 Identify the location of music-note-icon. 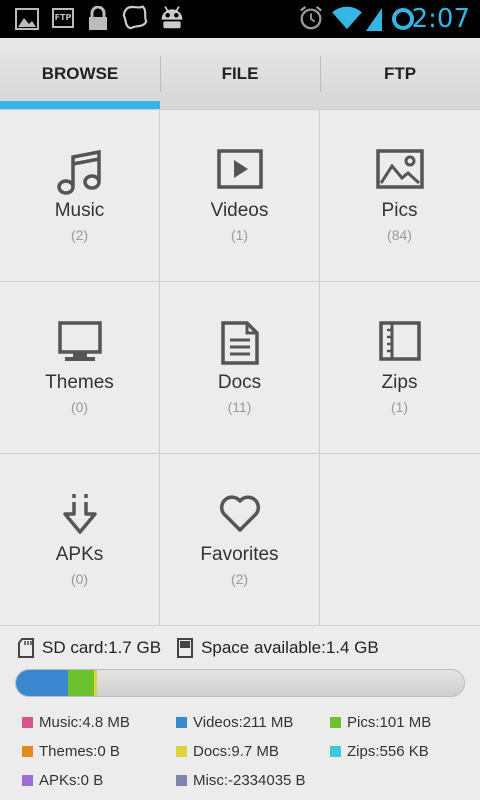
(78, 172).